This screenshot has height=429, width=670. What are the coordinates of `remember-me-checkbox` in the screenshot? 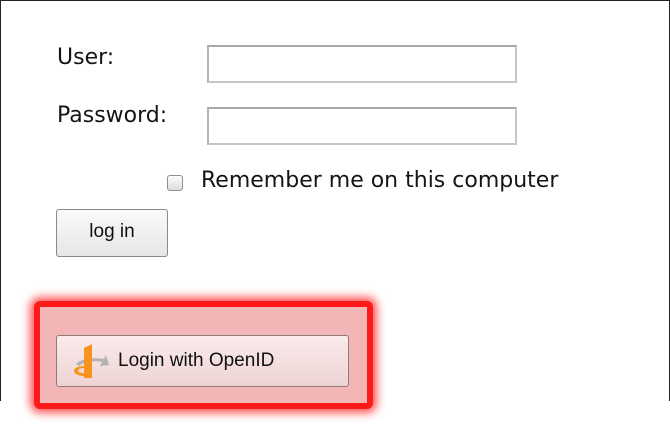 It's located at (175, 182).